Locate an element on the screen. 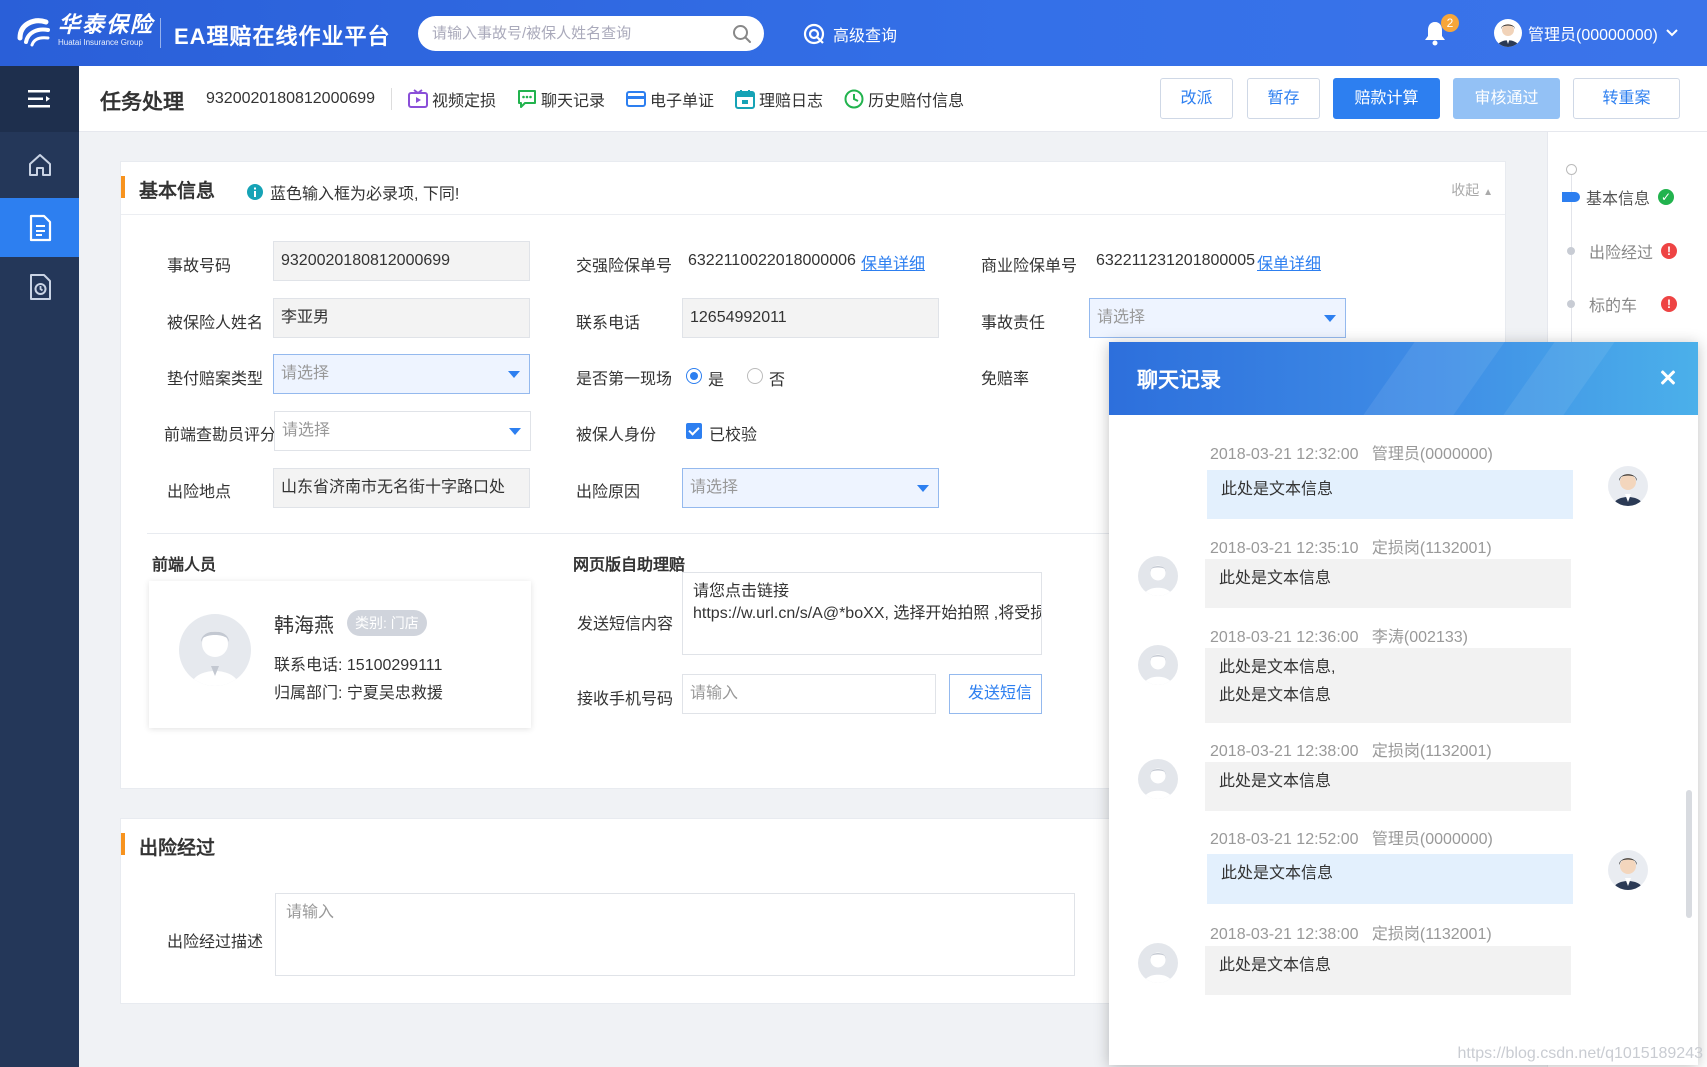 The image size is (1707, 1067). timeline-item-target-car: 标的车 ! is located at coordinates (1622, 304).